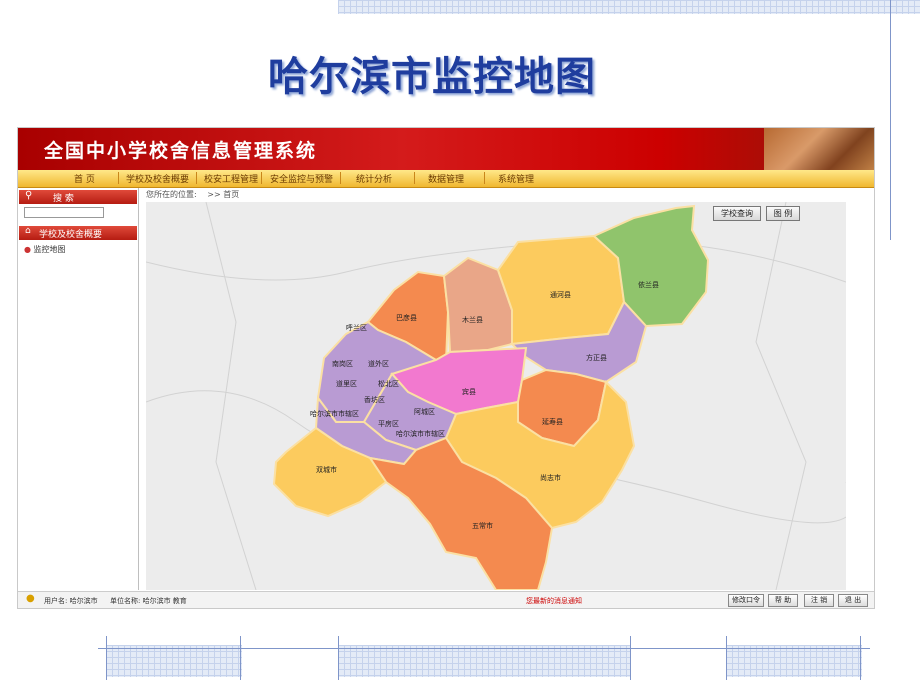 This screenshot has width=920, height=690. What do you see at coordinates (181, 151) in the screenshot?
I see `app-title: 全国中小学校舍信息管理系统` at bounding box center [181, 151].